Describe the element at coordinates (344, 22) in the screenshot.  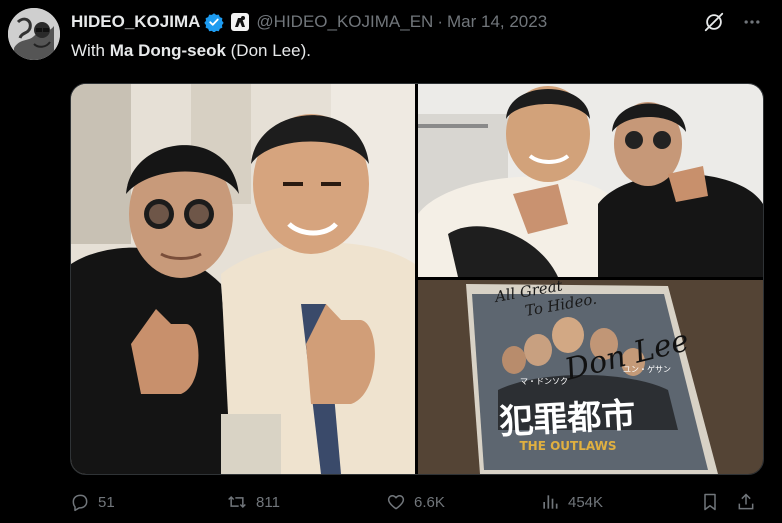
I see `user-handle: @HIDEO_KOJIMA_EN` at that location.